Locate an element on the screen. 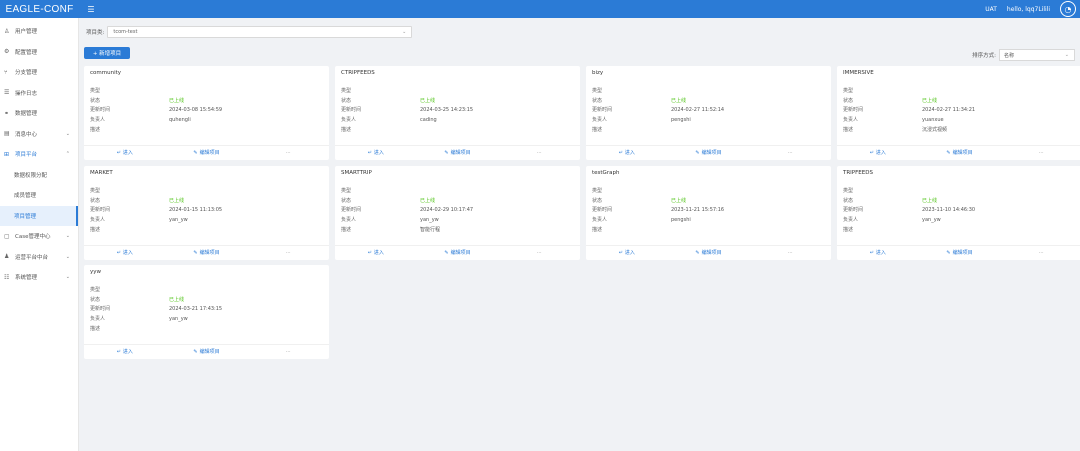 This screenshot has width=1080, height=451. desc-row: 描述 沉浸式视频 is located at coordinates (958, 129).